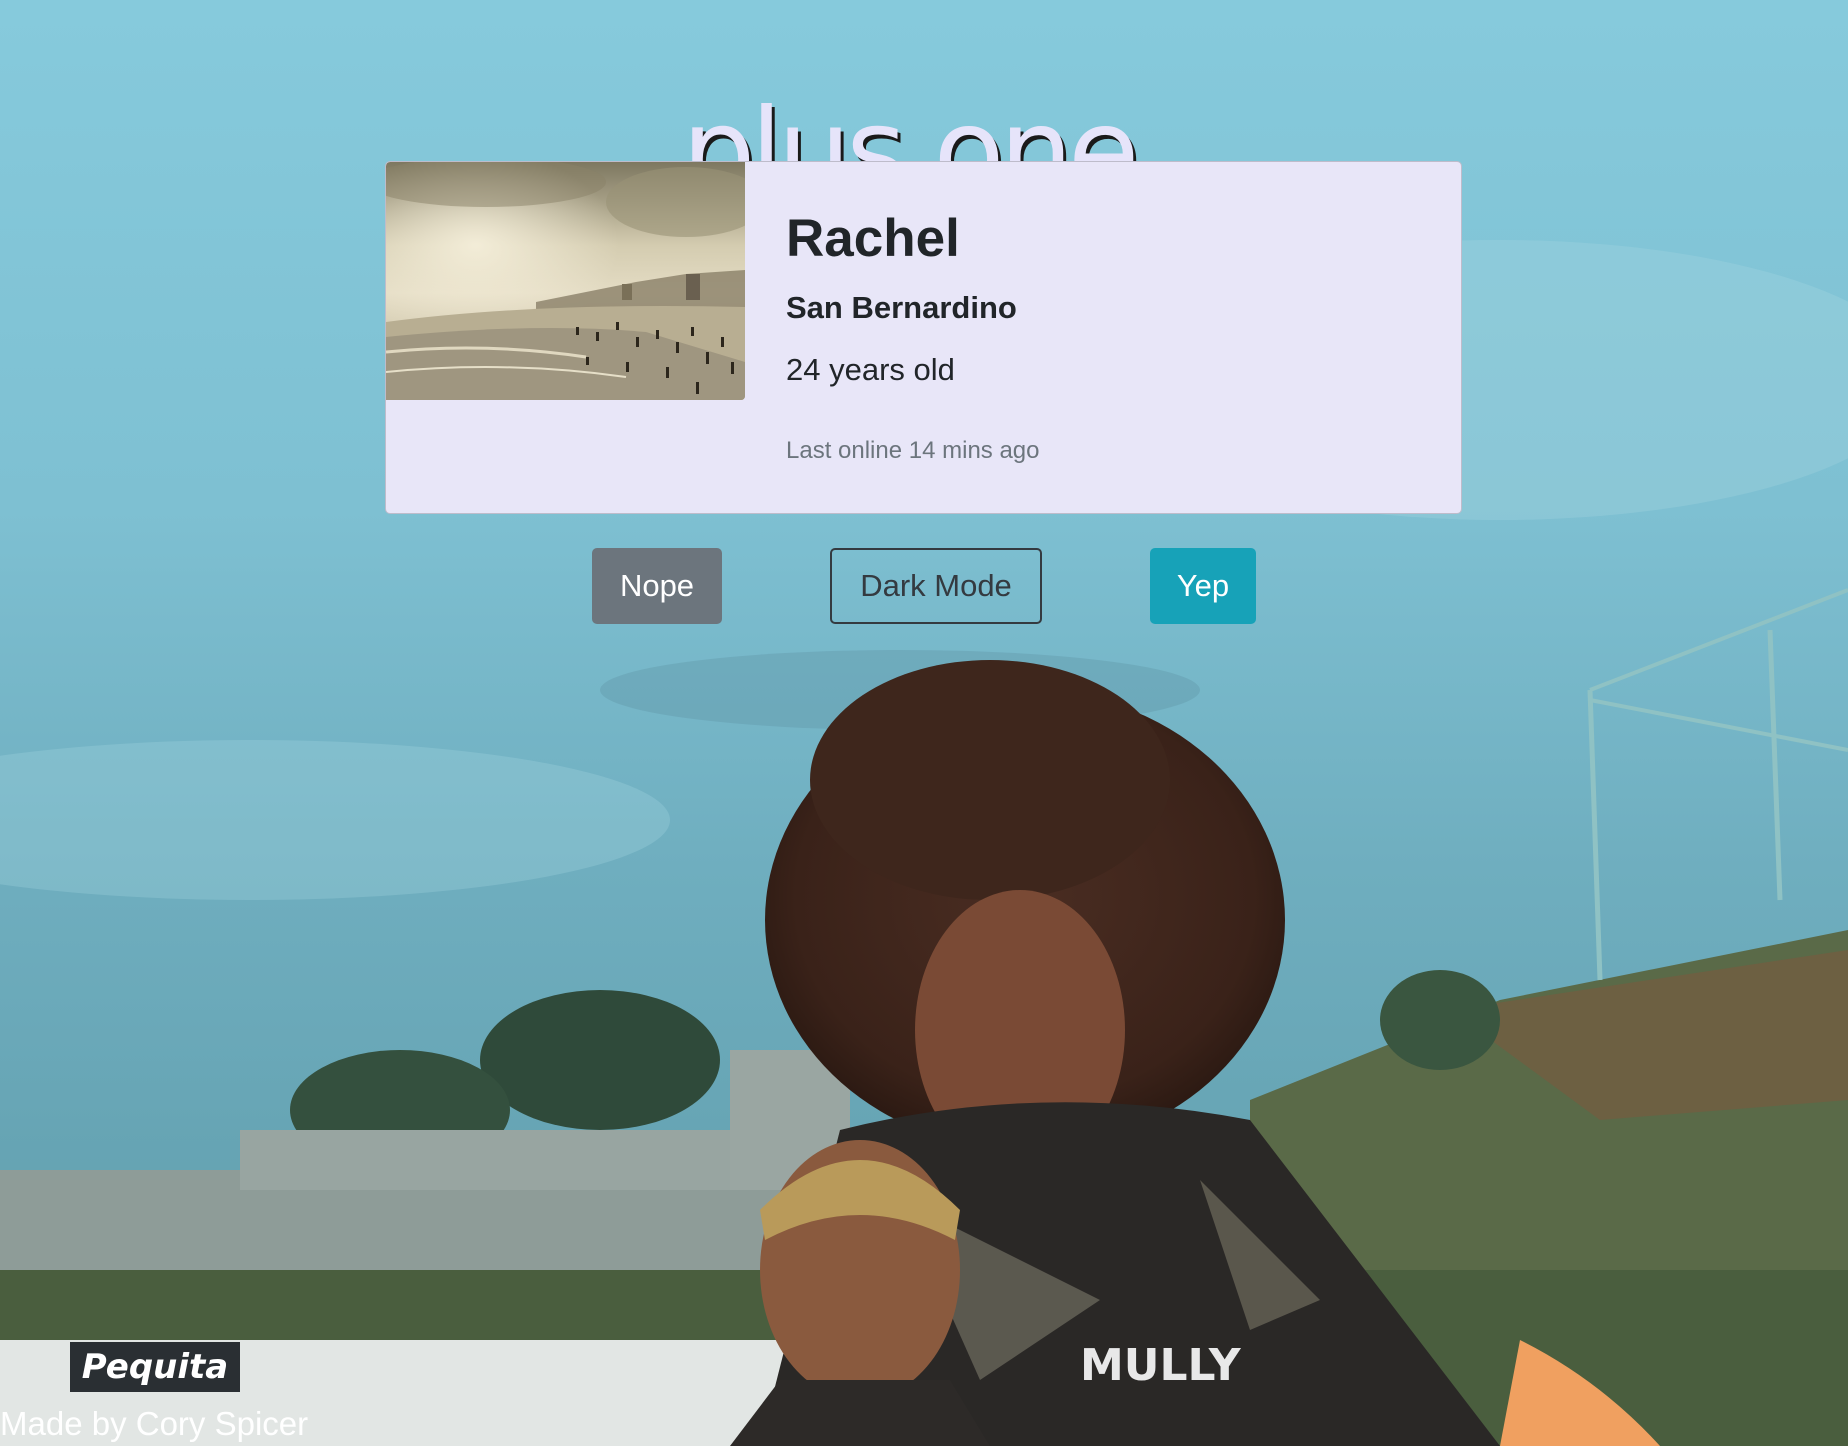 This screenshot has width=1848, height=1446. Describe the element at coordinates (873, 238) in the screenshot. I see `profile-name: Rachel` at that location.